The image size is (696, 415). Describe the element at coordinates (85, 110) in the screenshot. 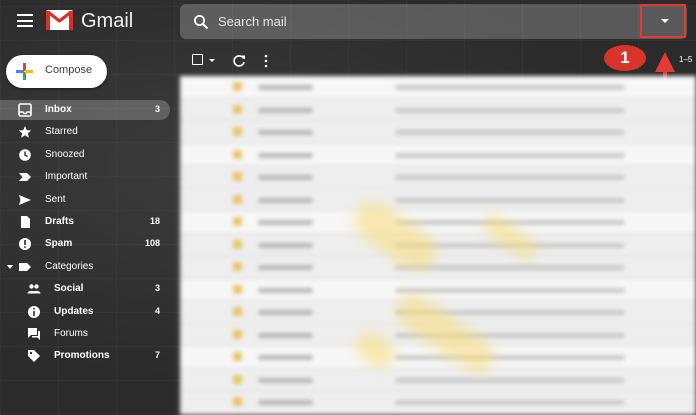

I see `sidebar-item-inbox: Inbox 3` at that location.